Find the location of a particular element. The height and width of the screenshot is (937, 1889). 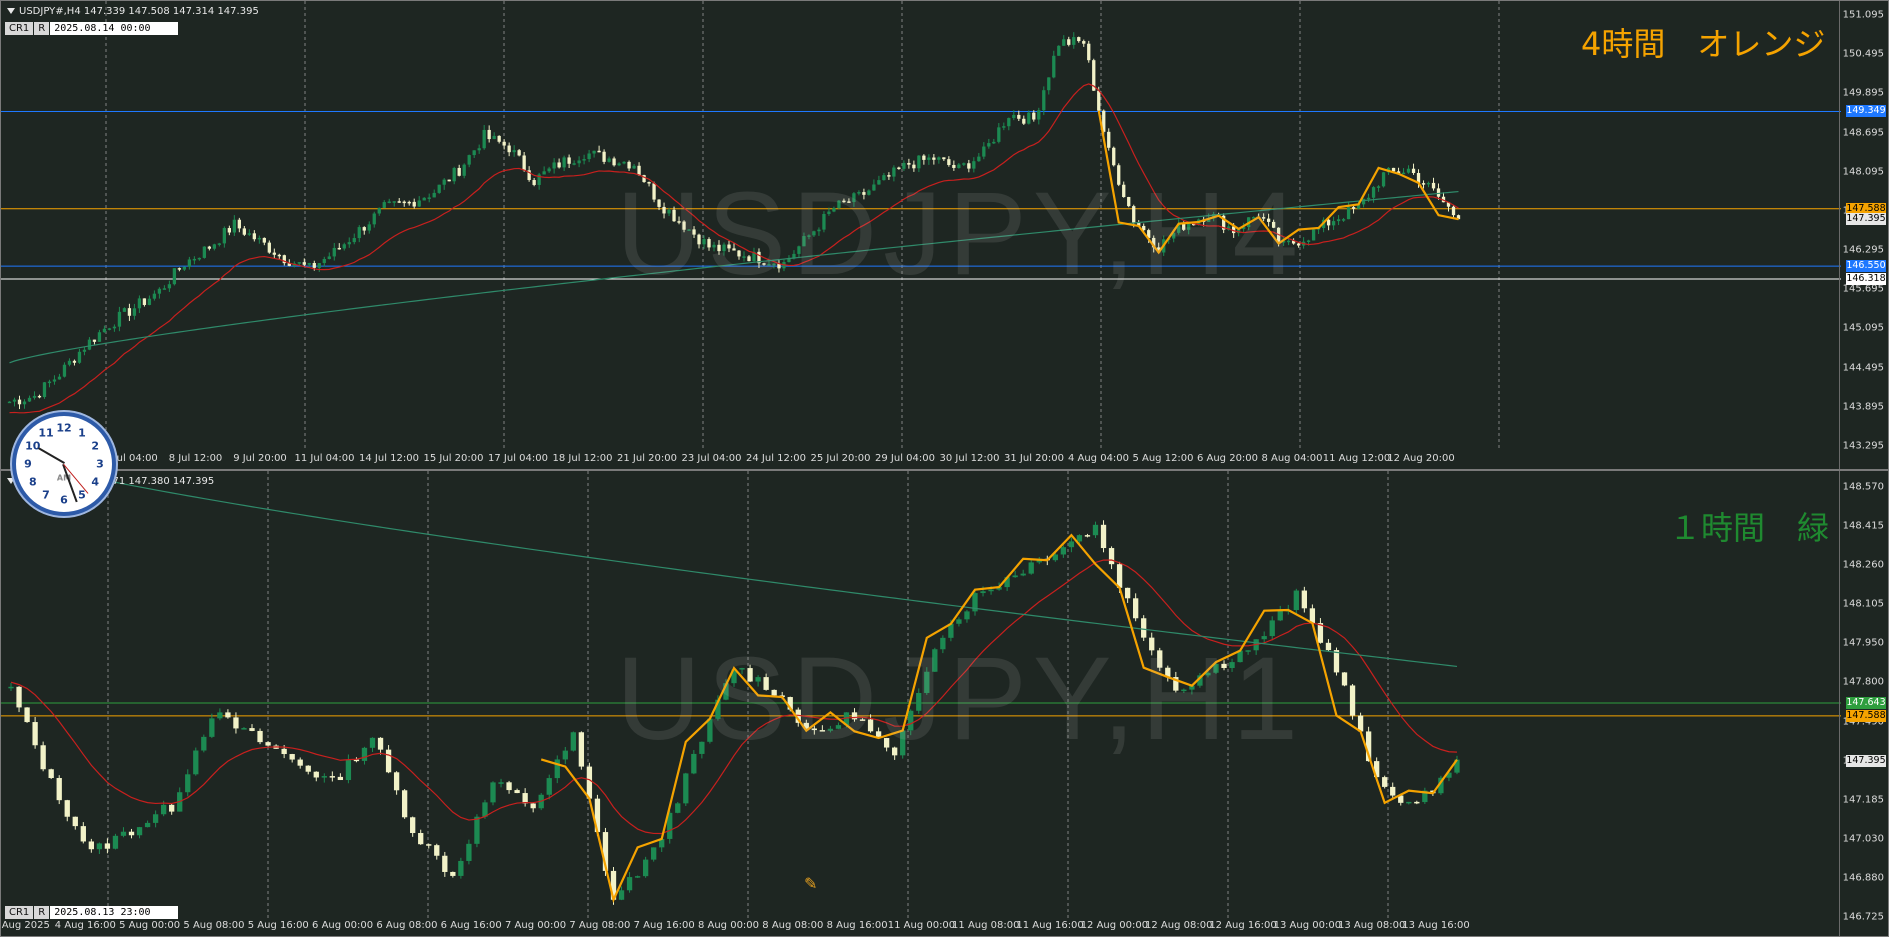

time-axis-label: 12 Aug 00:00 is located at coordinates (1114, 925).